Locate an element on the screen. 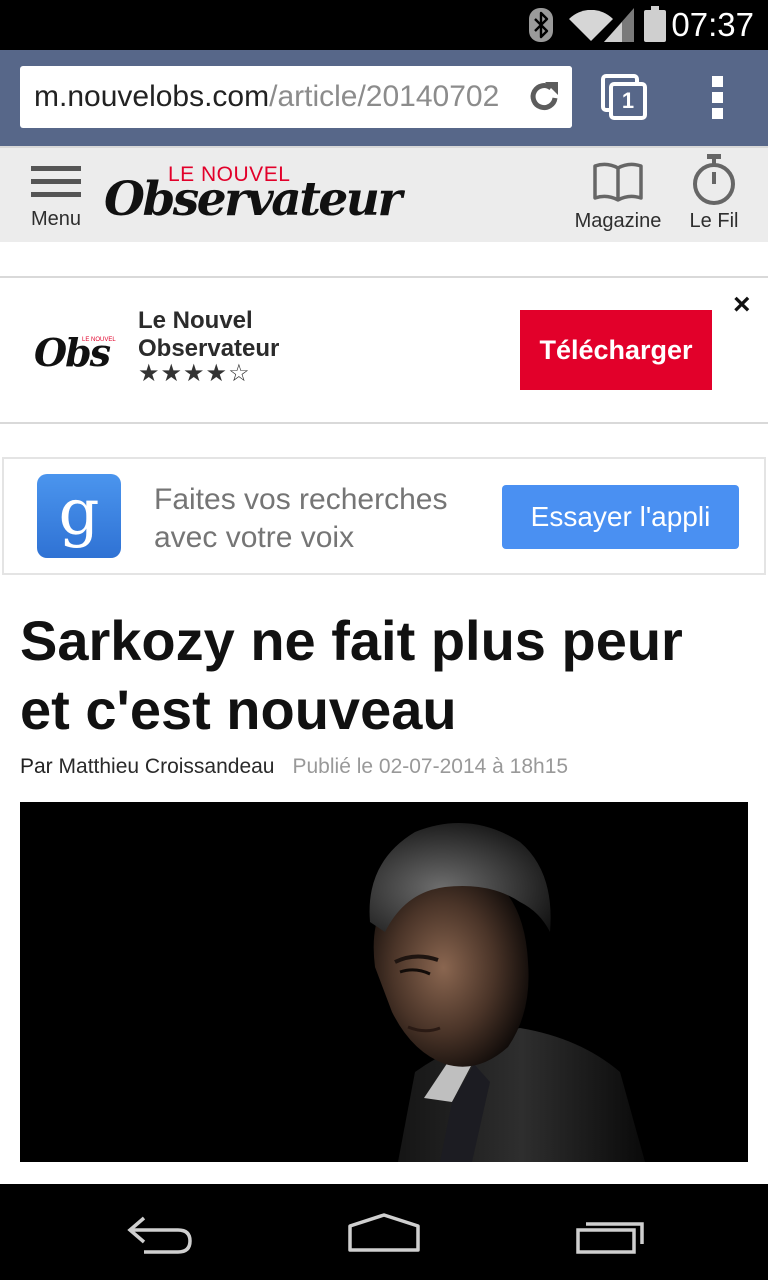 The height and width of the screenshot is (1280, 768). google-icon-letter: g is located at coordinates (79, 513).